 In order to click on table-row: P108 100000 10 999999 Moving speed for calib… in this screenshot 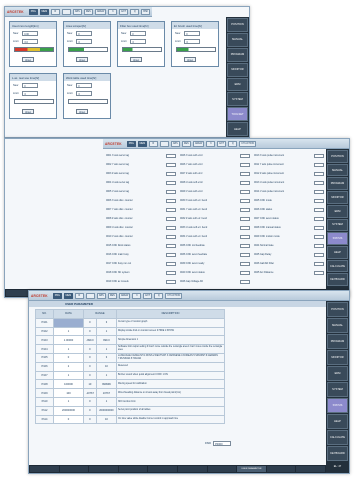, I will do `click(130, 384)`.